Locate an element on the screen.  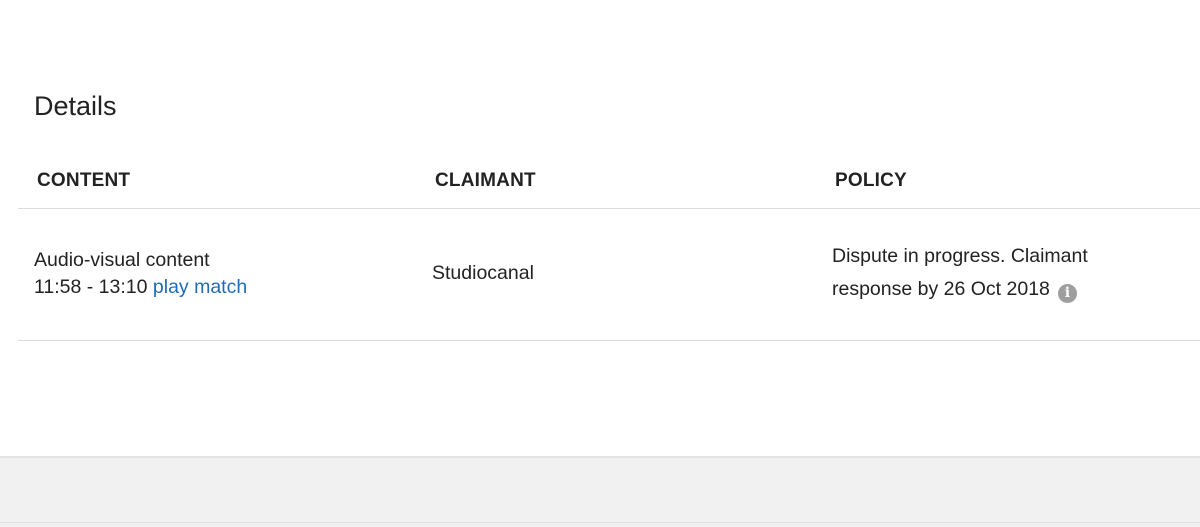
divider is located at coordinates (600, 522).